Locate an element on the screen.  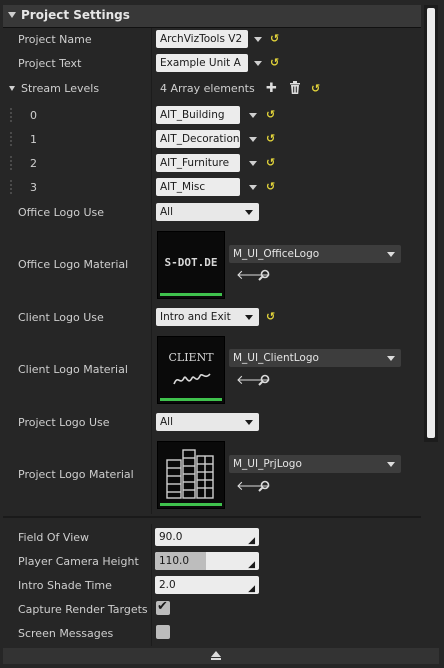
player-camera-height-value: 110.0 is located at coordinates (174, 561).